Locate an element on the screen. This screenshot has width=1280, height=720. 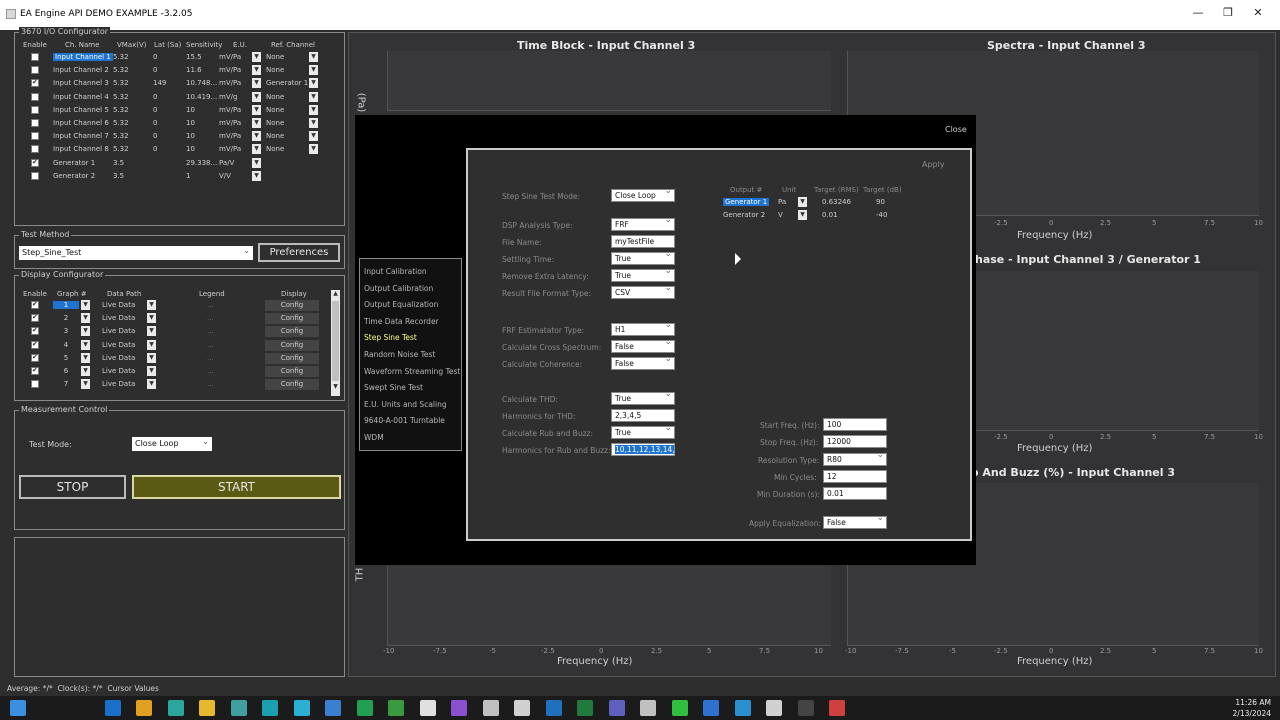
menu-item-wdm: WDM is located at coordinates (374, 437).